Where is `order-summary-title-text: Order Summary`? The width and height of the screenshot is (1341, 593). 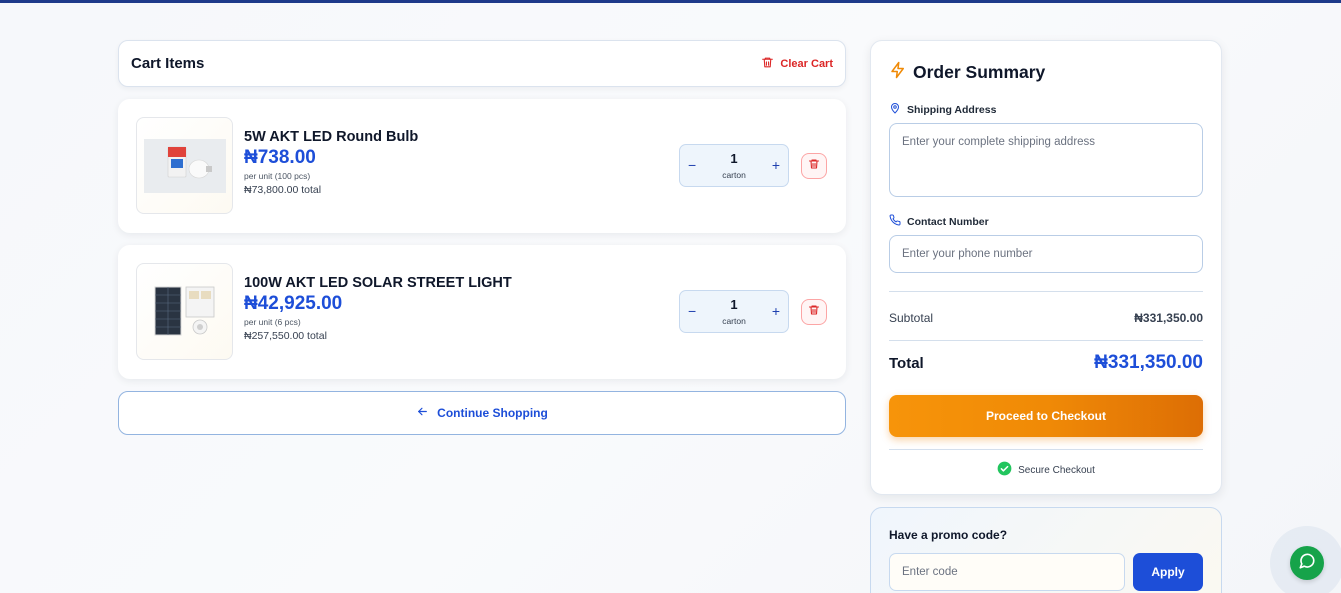
order-summary-title-text: Order Summary is located at coordinates (979, 72).